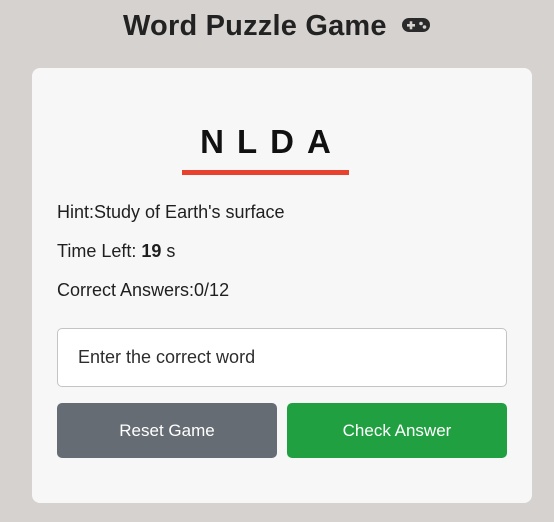 The width and height of the screenshot is (554, 522). What do you see at coordinates (99, 251) in the screenshot?
I see `time-left-label: Time Left:` at bounding box center [99, 251].